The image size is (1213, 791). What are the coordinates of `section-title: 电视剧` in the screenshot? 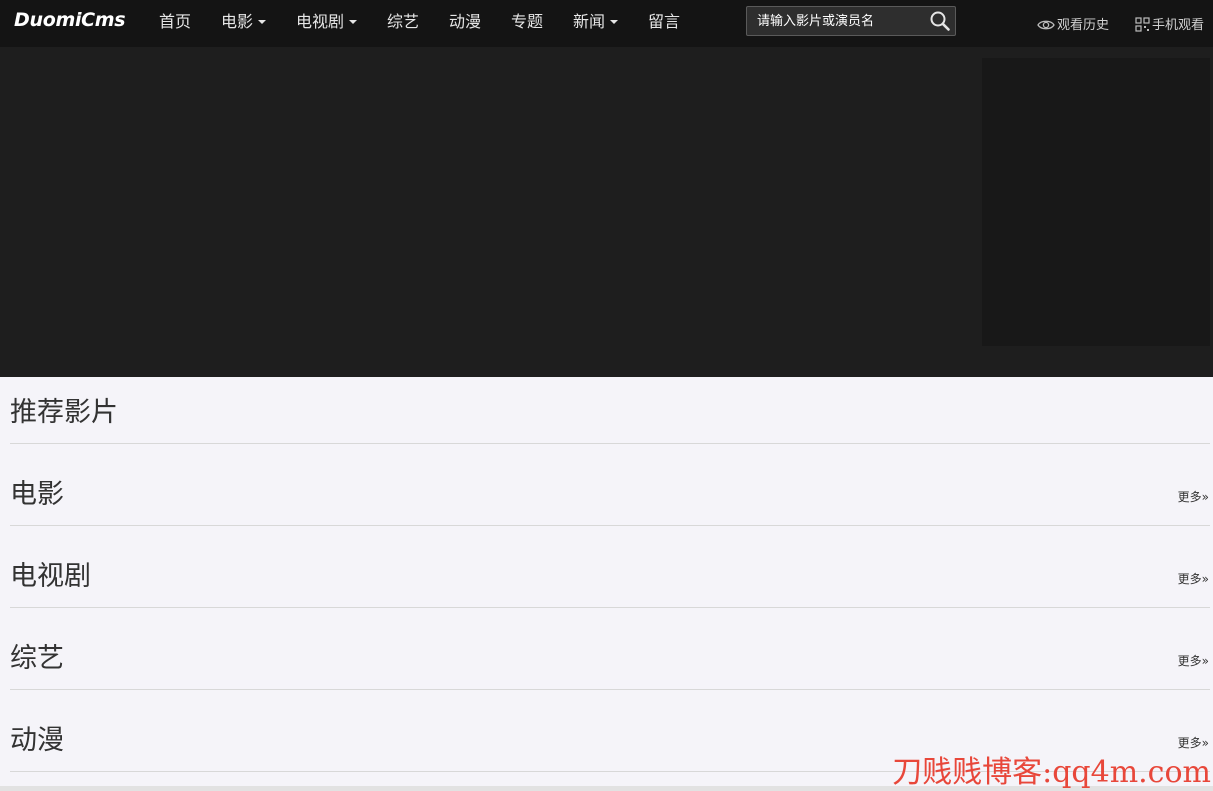 It's located at (50, 576).